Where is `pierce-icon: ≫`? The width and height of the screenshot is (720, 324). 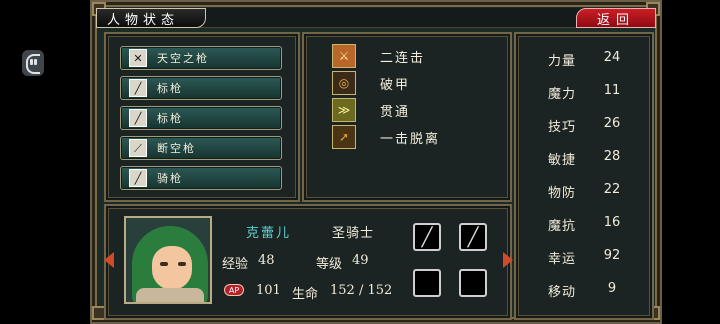
pierce-icon: ≫ is located at coordinates (344, 110).